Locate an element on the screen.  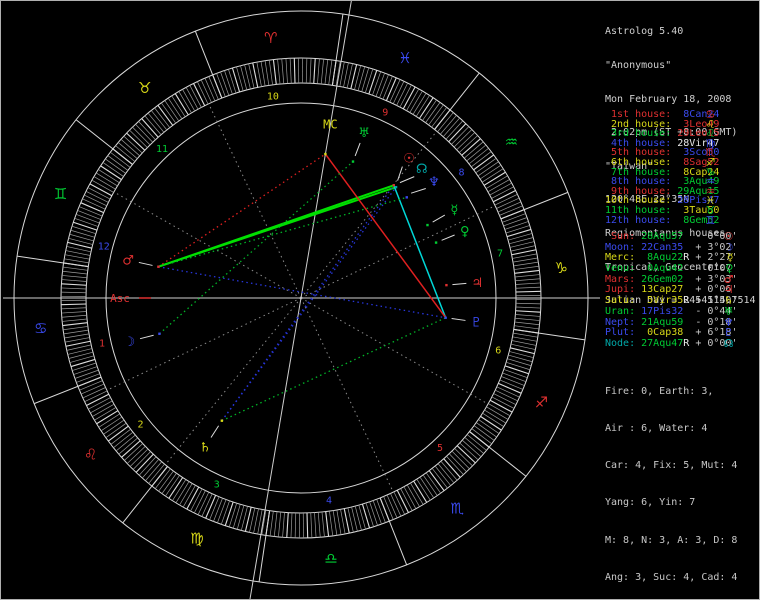
planet-pointer-moon is located at coordinates (146, 337).